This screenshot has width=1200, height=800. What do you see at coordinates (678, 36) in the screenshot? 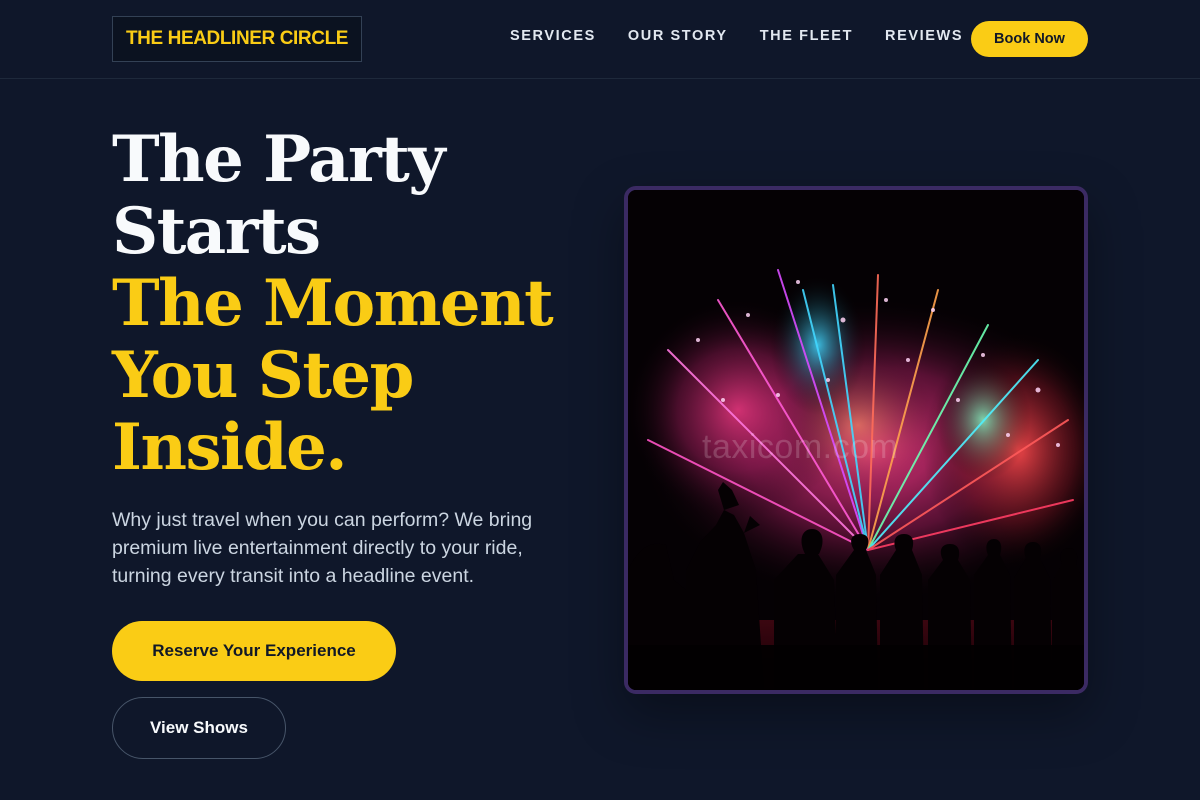
I see `nav-our-story-link: OUR STORY` at bounding box center [678, 36].